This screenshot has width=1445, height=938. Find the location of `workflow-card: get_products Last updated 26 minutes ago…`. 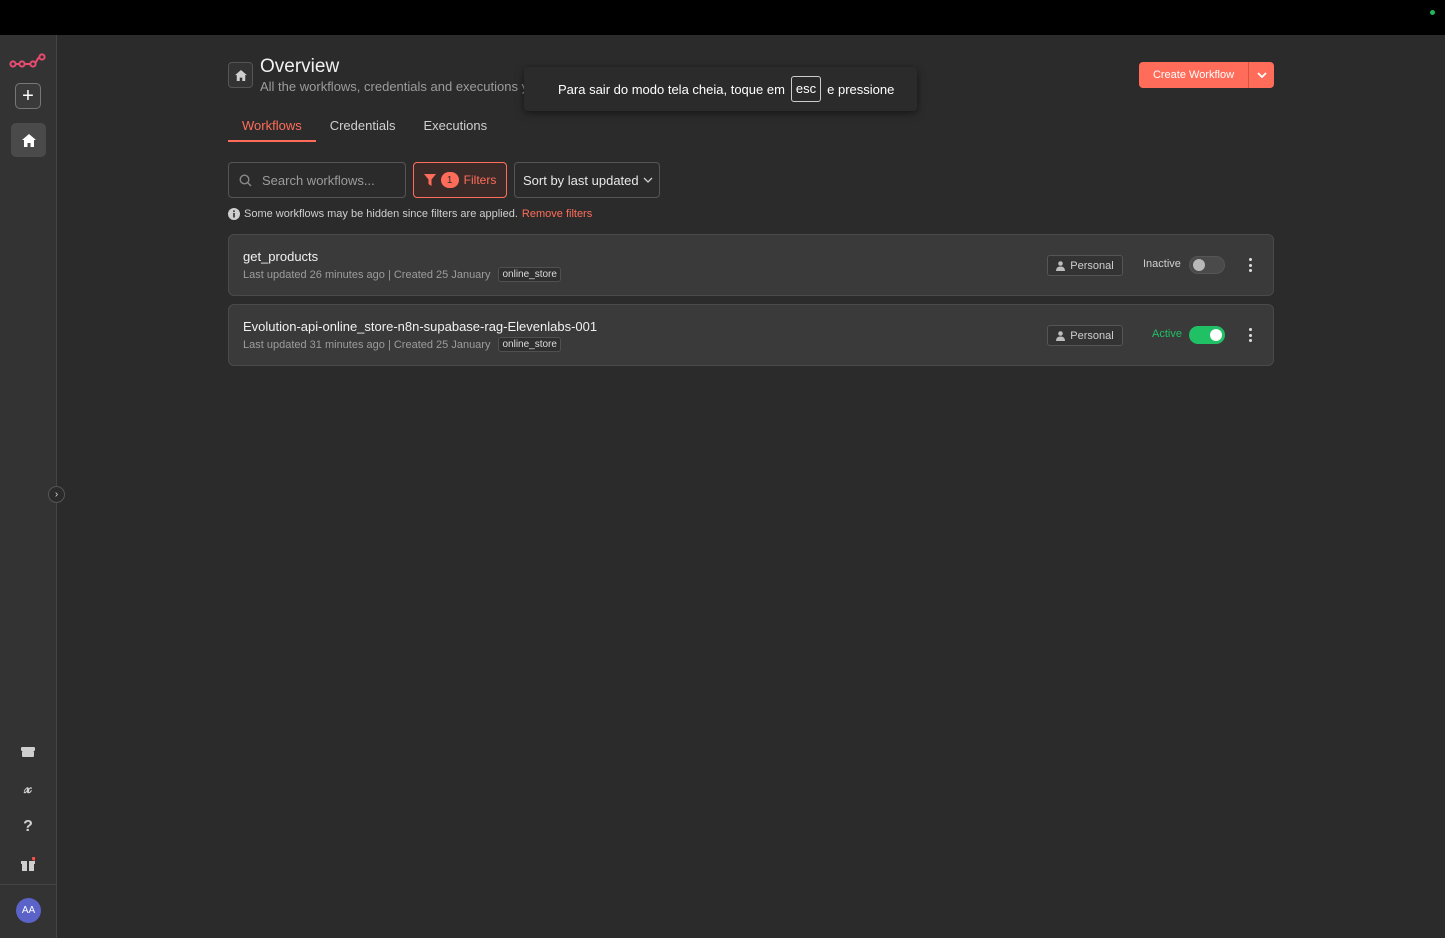

workflow-card: get_products Last updated 26 minutes ago… is located at coordinates (751, 265).